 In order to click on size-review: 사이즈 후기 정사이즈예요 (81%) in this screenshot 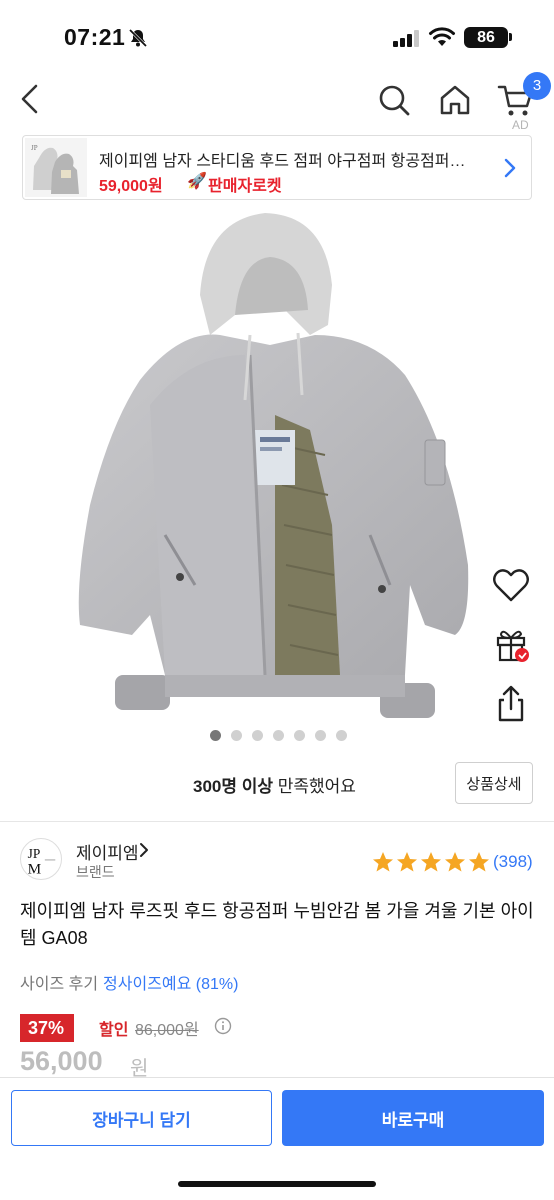, I will do `click(129, 982)`.